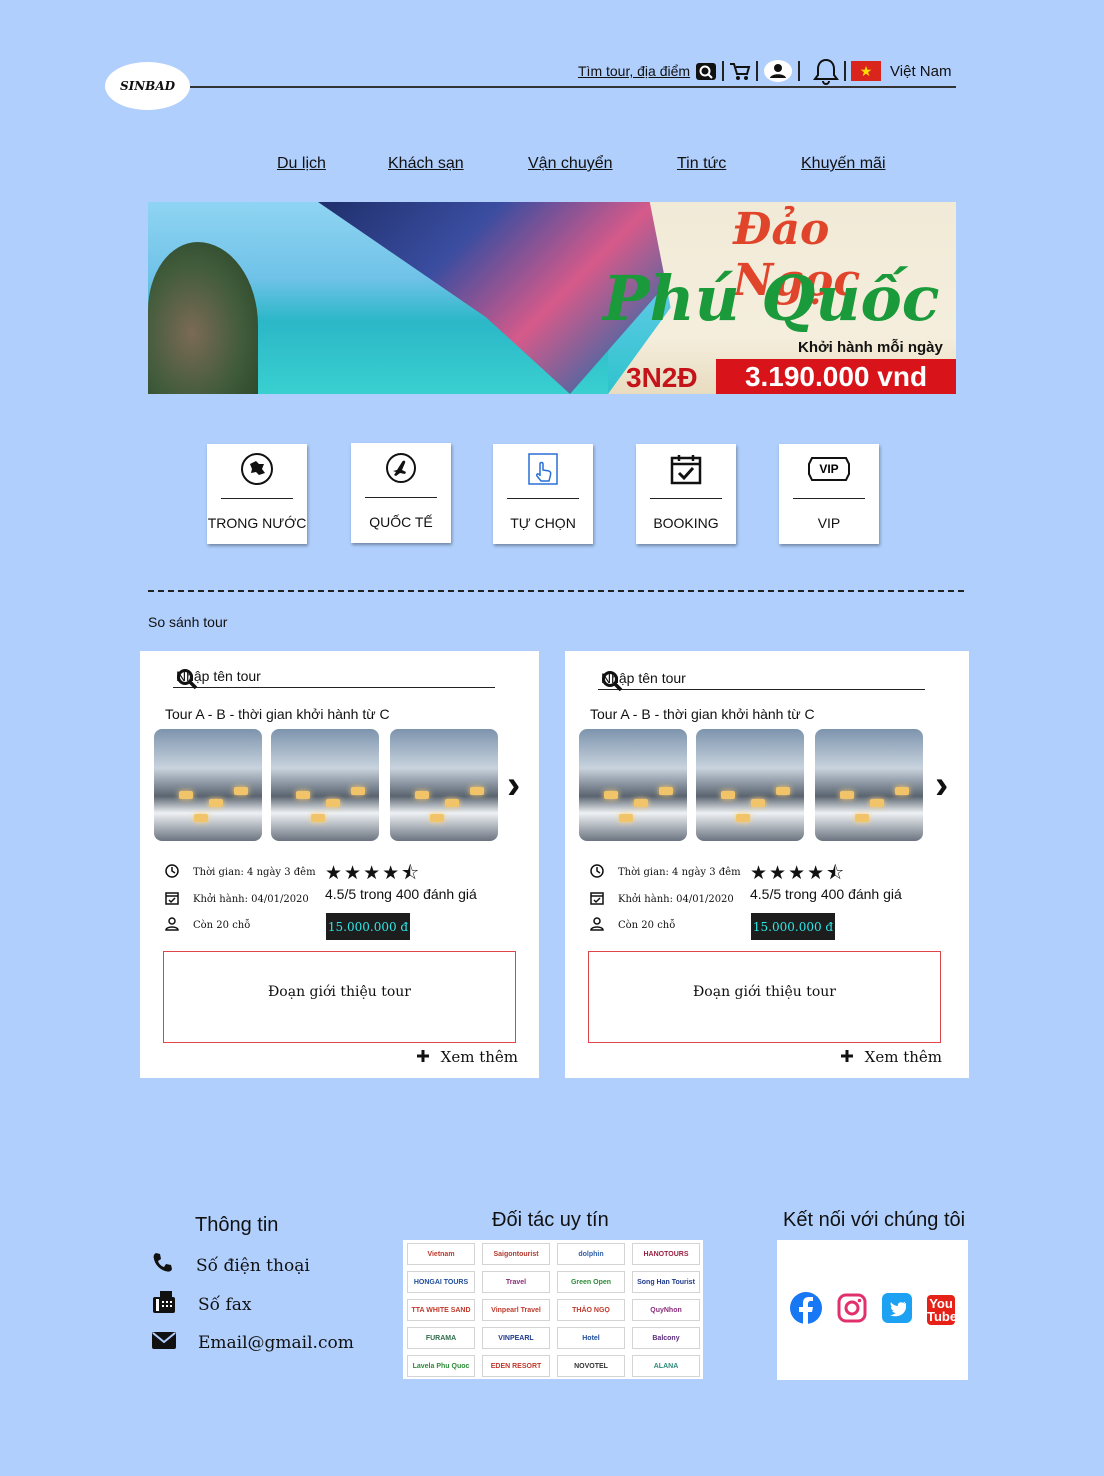  What do you see at coordinates (516, 1310) in the screenshot?
I see `partner-logo: Vinpearl Travel` at bounding box center [516, 1310].